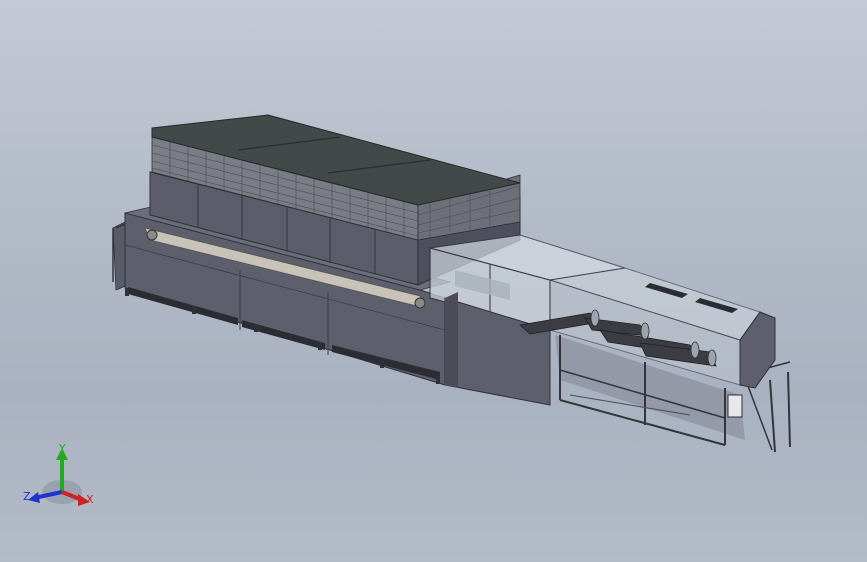 Image resolution: width=867 pixels, height=562 pixels. I want to click on coordinate-triad-icon: Y Z X, so click(60, 480).